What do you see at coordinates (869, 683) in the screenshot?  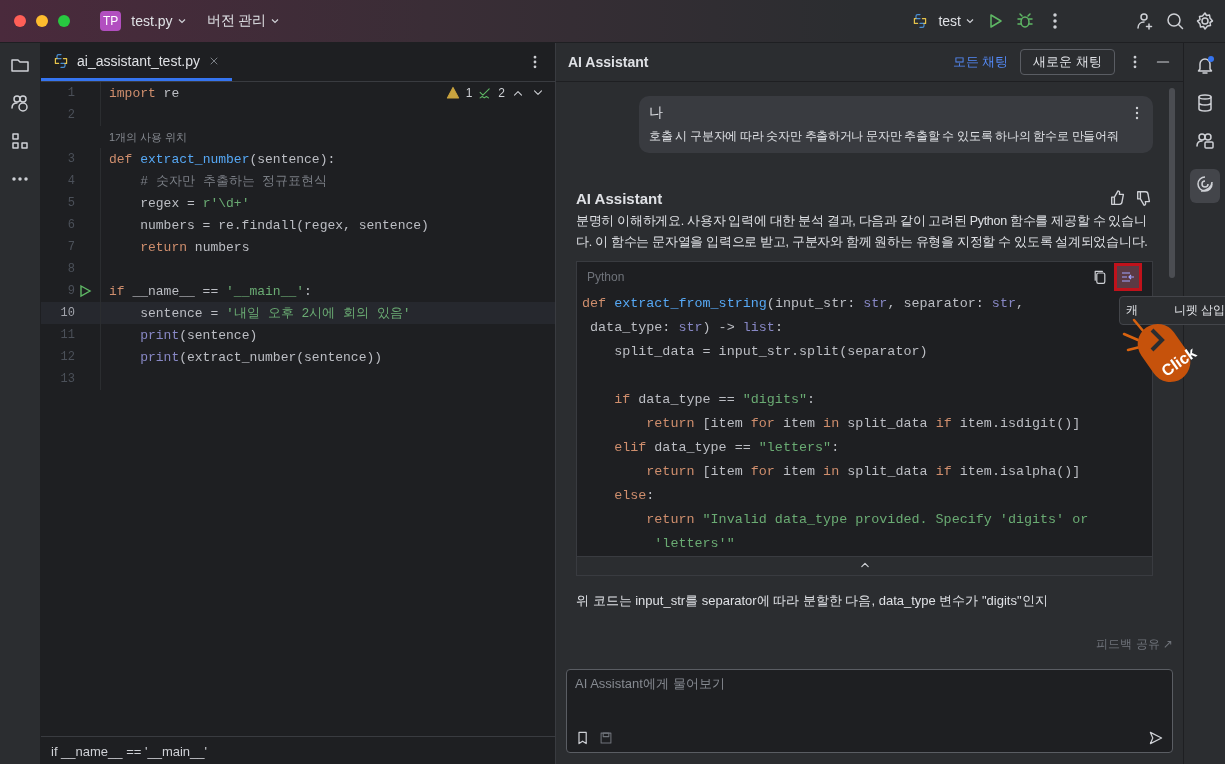 I see `chat-input-field: AI Assistant에게 물어보기` at bounding box center [869, 683].